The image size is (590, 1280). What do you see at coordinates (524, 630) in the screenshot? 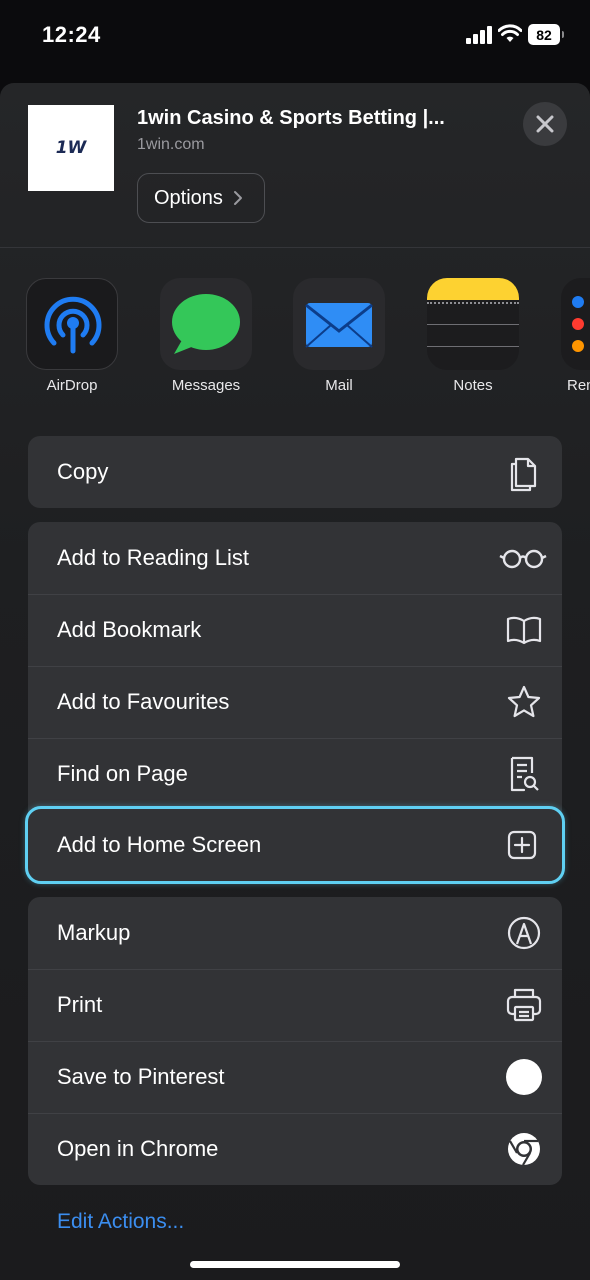
I see `book-icon` at bounding box center [524, 630].